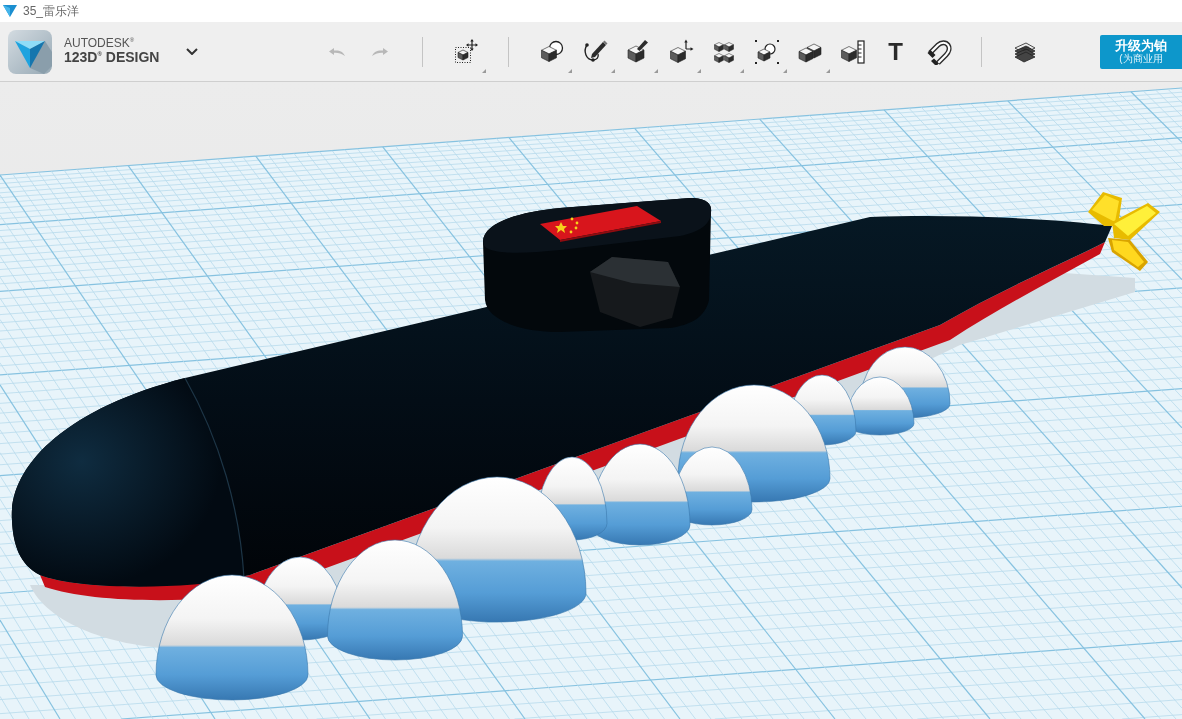 This screenshot has width=1182, height=719. Describe the element at coordinates (336, 51) in the screenshot. I see `undo-icon` at that location.